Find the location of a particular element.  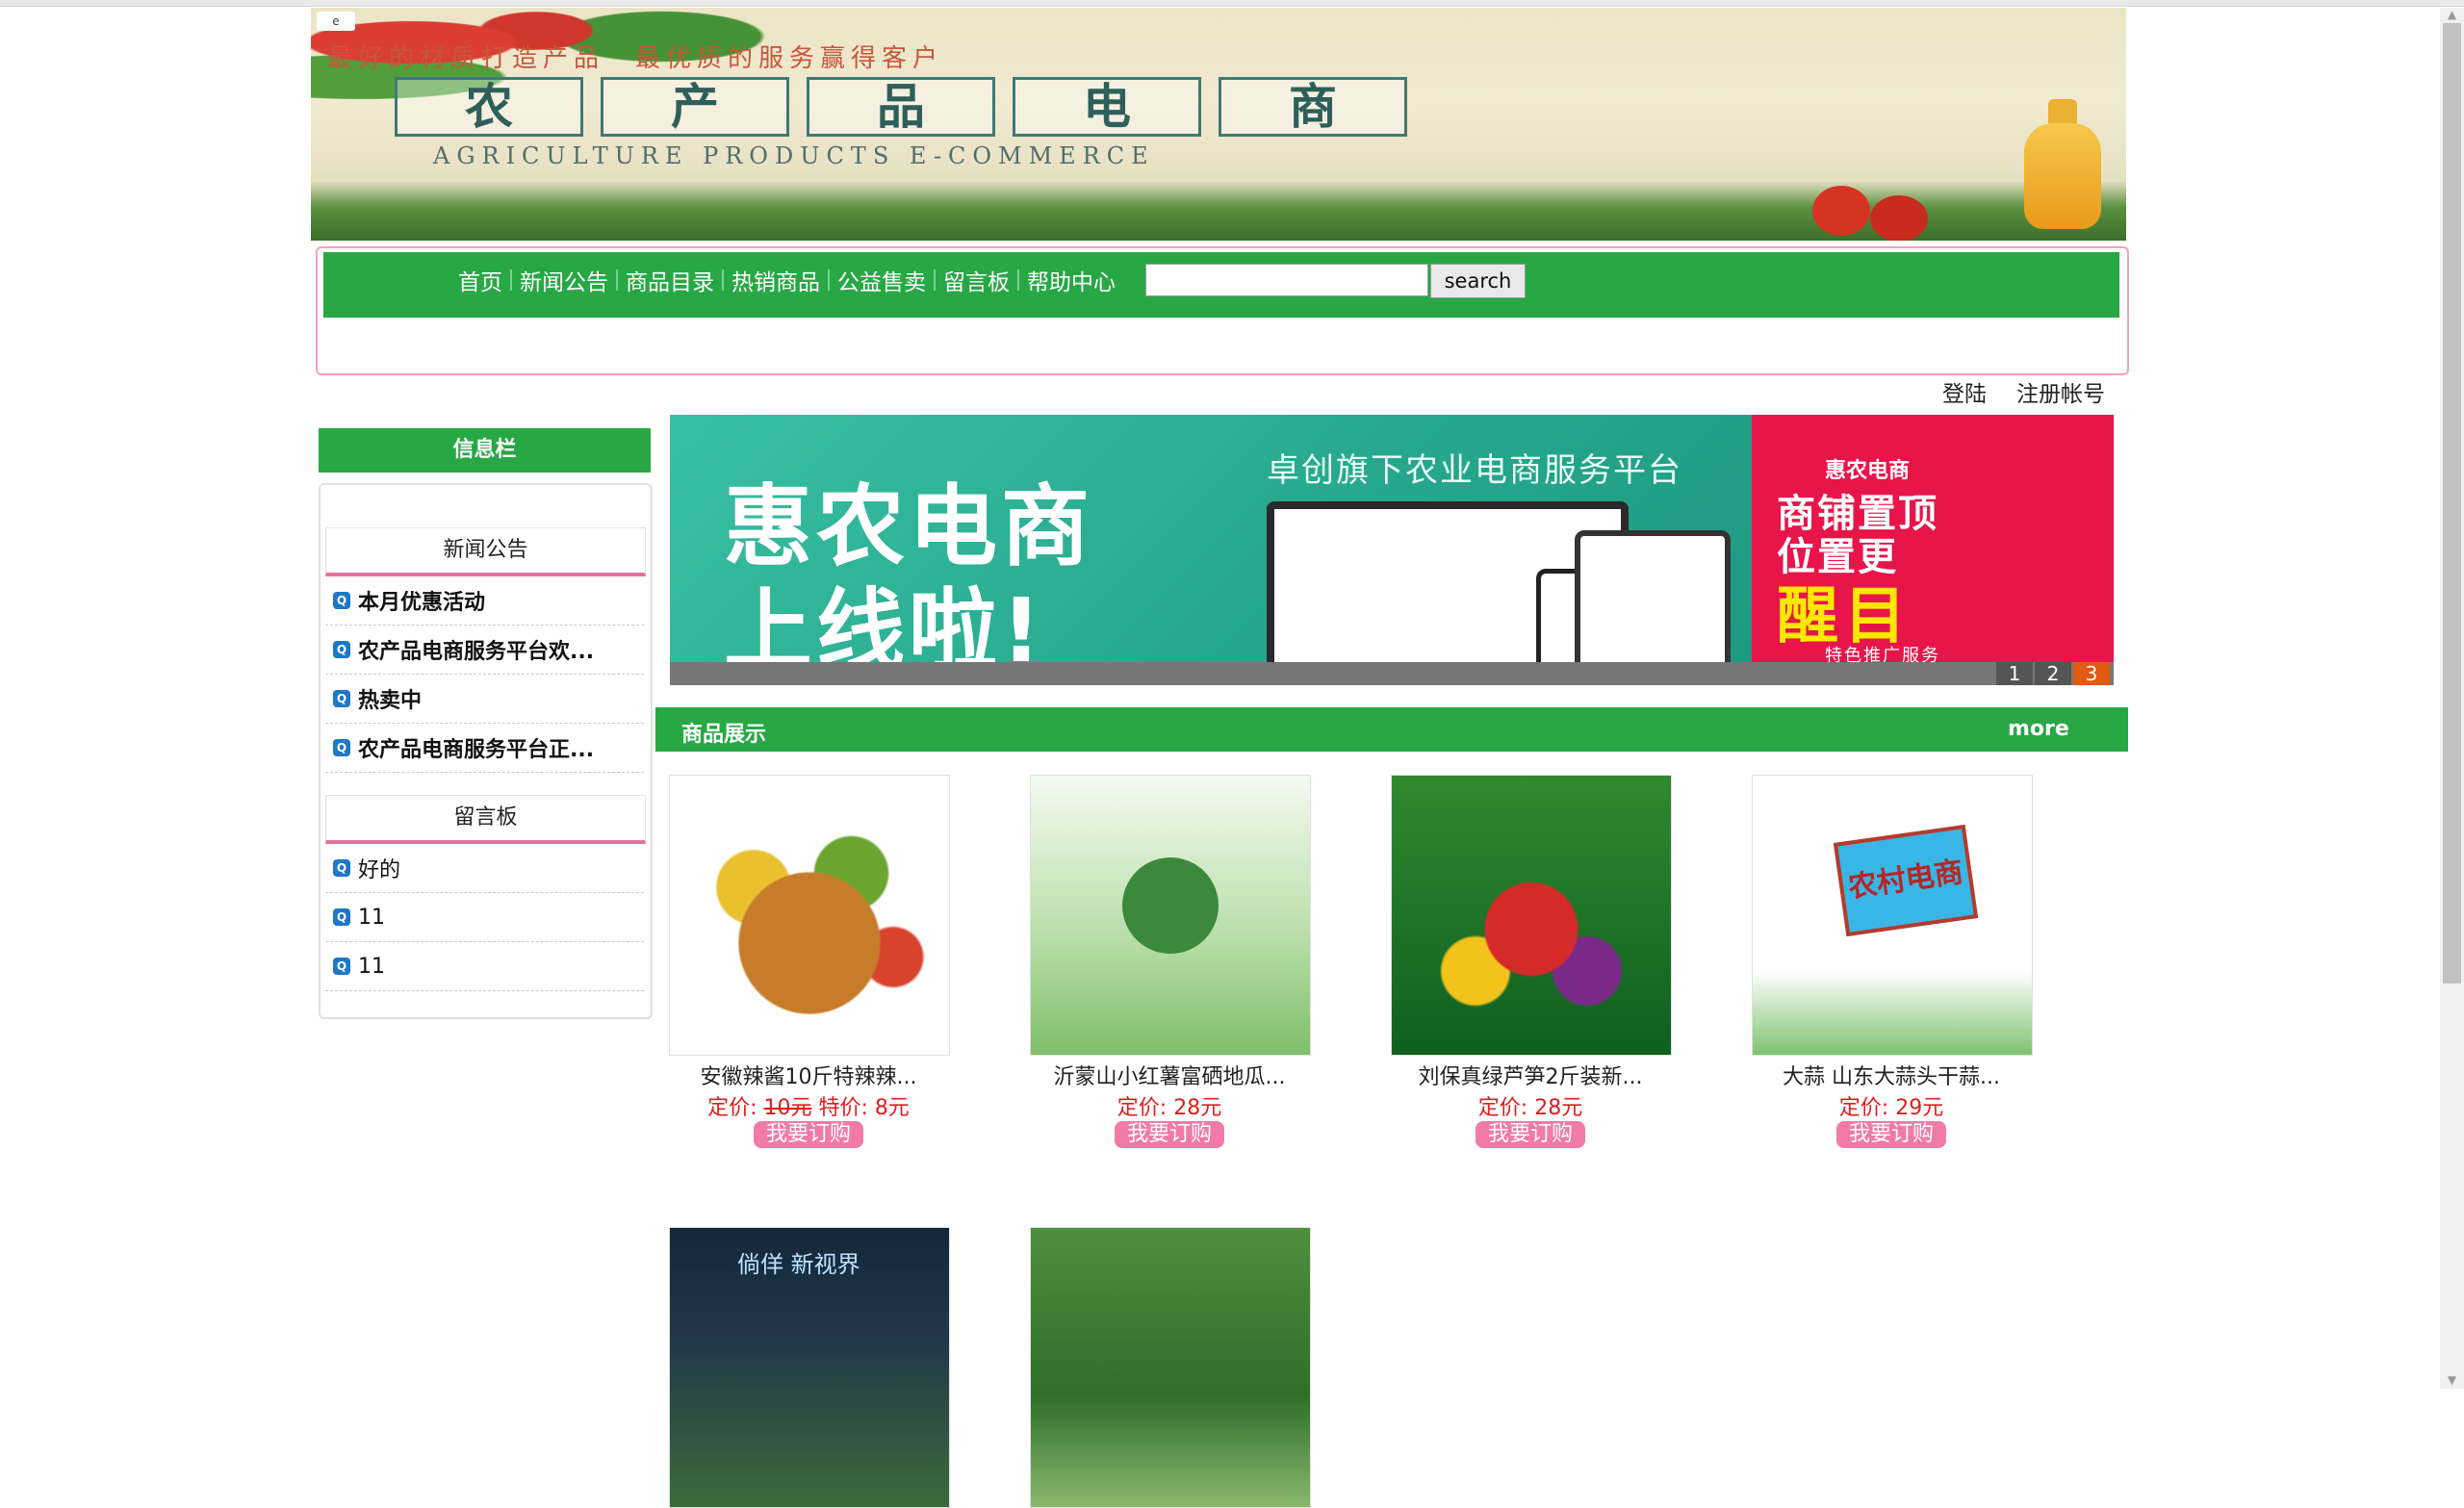

banner-title-char: 商 is located at coordinates (1313, 107).